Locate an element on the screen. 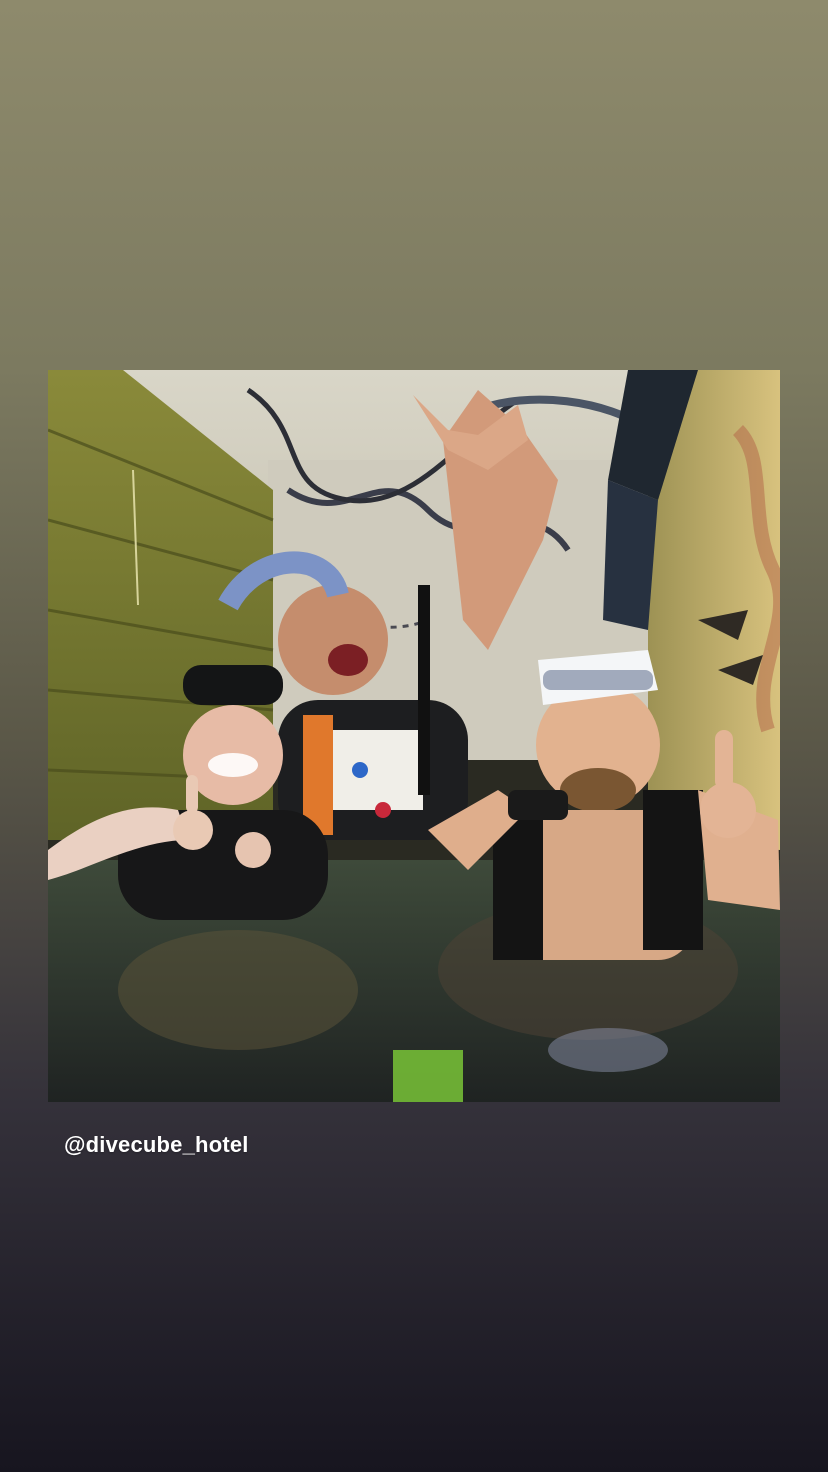  mention-tag: @divecube_hotel is located at coordinates (156, 1145).